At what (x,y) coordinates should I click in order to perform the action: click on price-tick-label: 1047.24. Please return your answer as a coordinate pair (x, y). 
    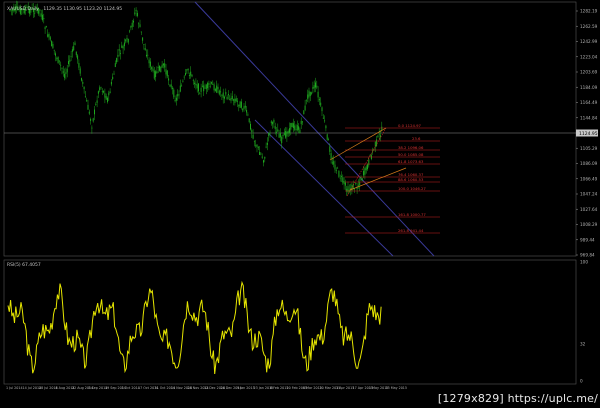
    Looking at the image, I should click on (589, 194).